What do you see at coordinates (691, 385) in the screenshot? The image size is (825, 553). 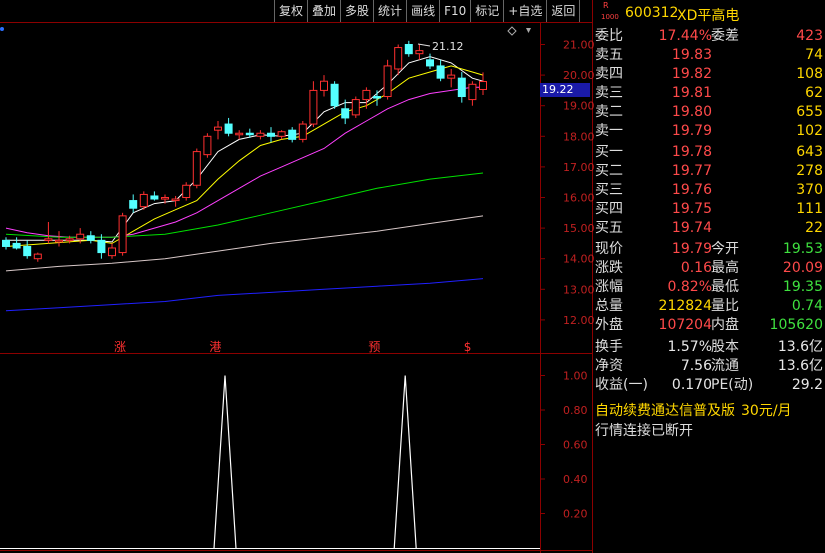 I see `quote-value: 0.170` at bounding box center [691, 385].